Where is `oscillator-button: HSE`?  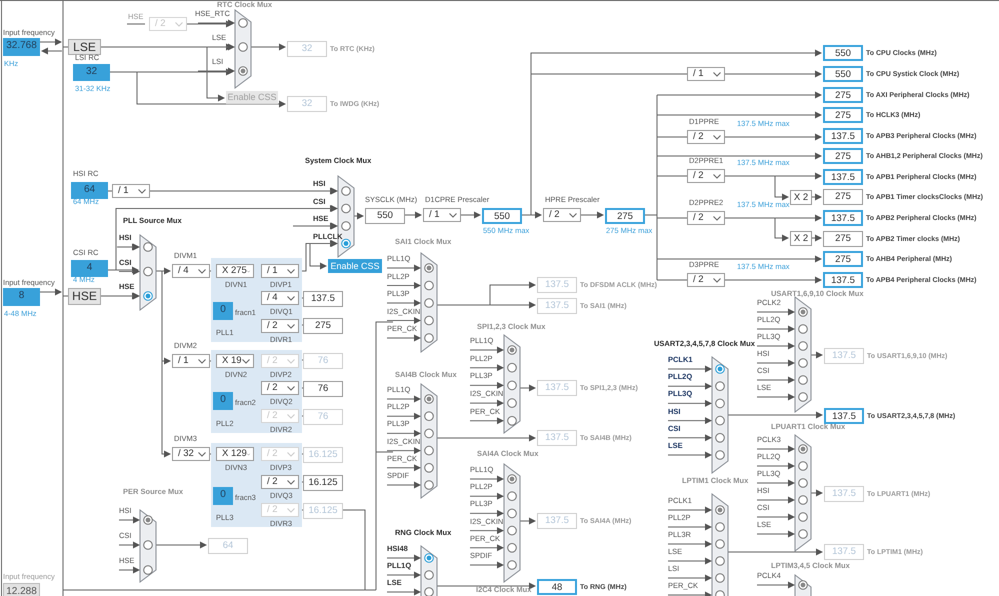
oscillator-button: HSE is located at coordinates (84, 296).